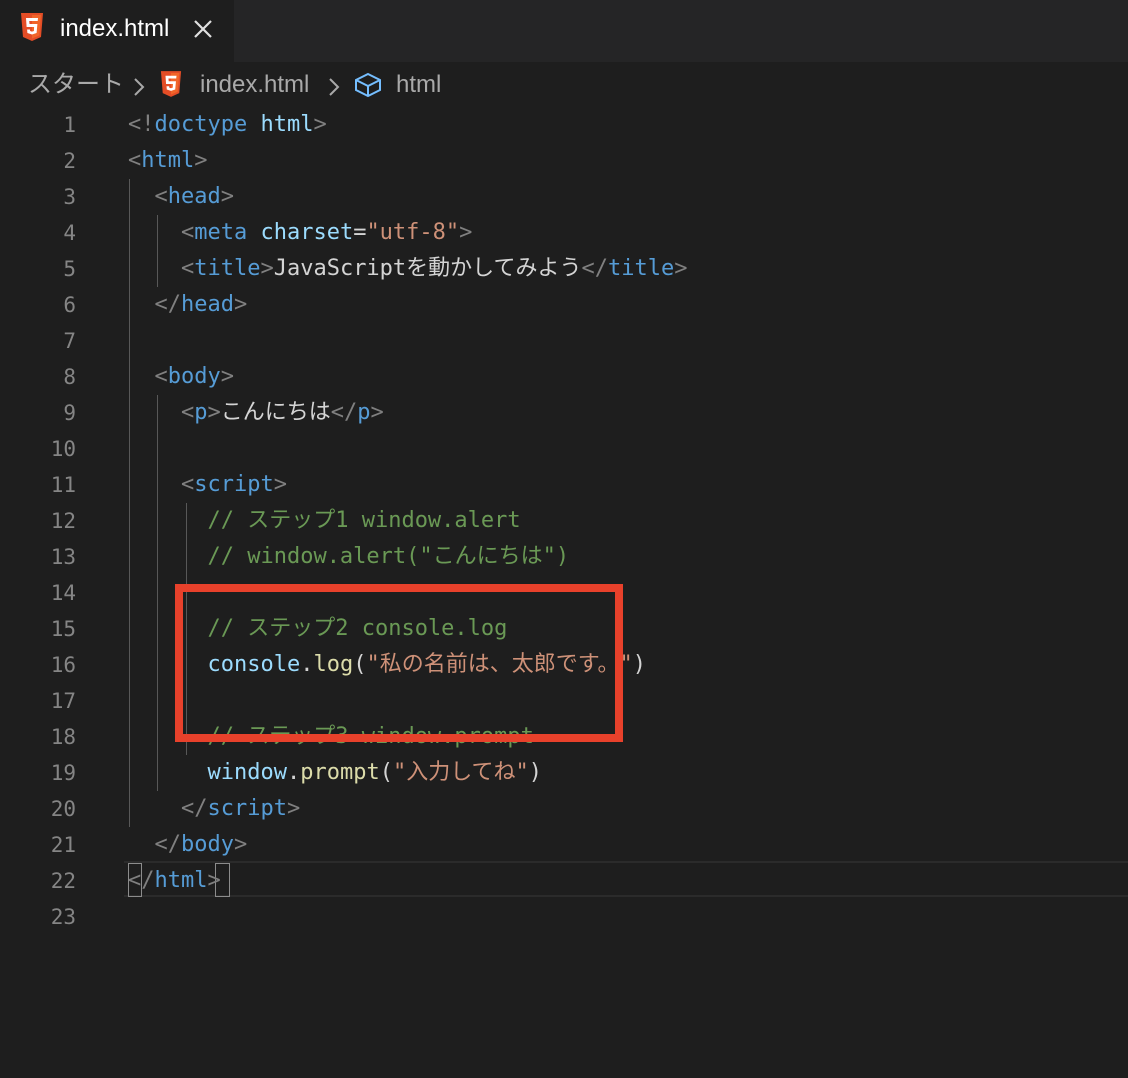 Image resolution: width=1128 pixels, height=1078 pixels. I want to click on code-token: "utf-8", so click(413, 232).